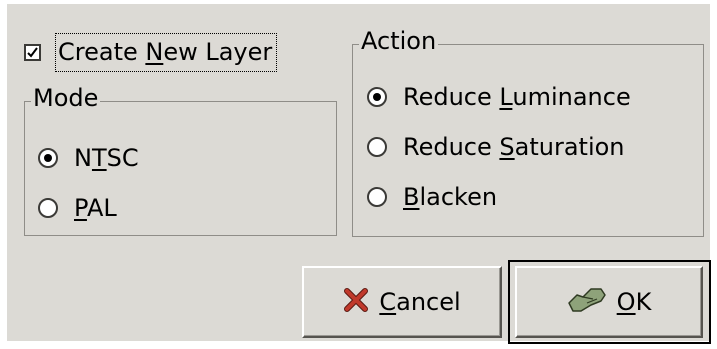 The height and width of the screenshot is (349, 717). I want to click on ok-hand-icon, so click(587, 302).